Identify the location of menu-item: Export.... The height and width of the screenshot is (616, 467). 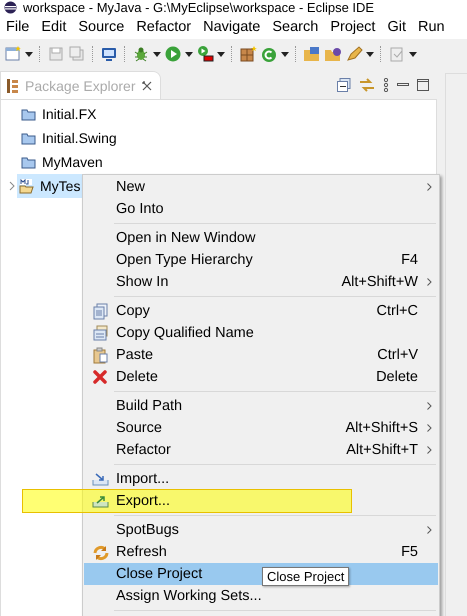
(261, 501).